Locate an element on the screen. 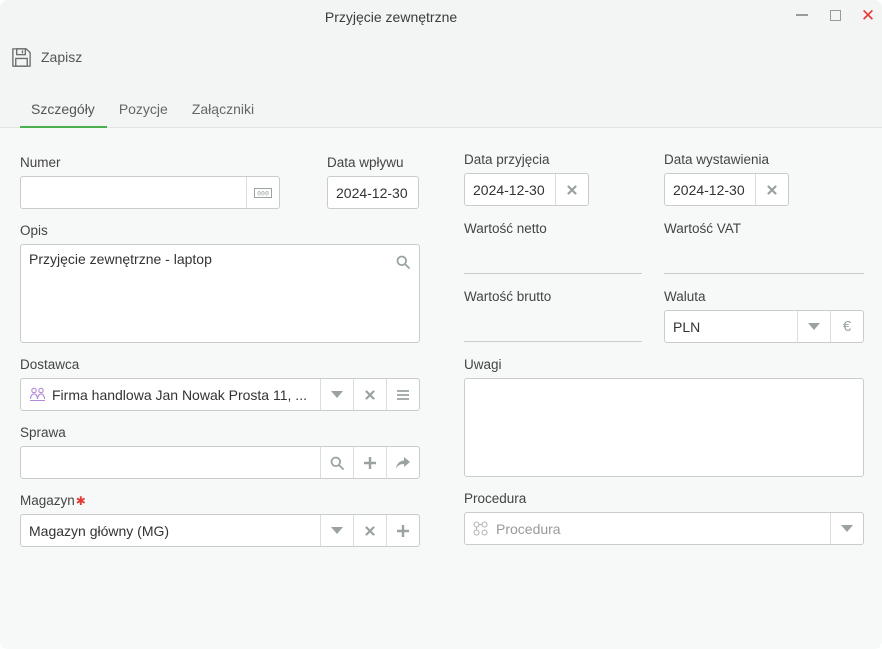 This screenshot has height=649, width=882. uwagi-textarea is located at coordinates (664, 427).